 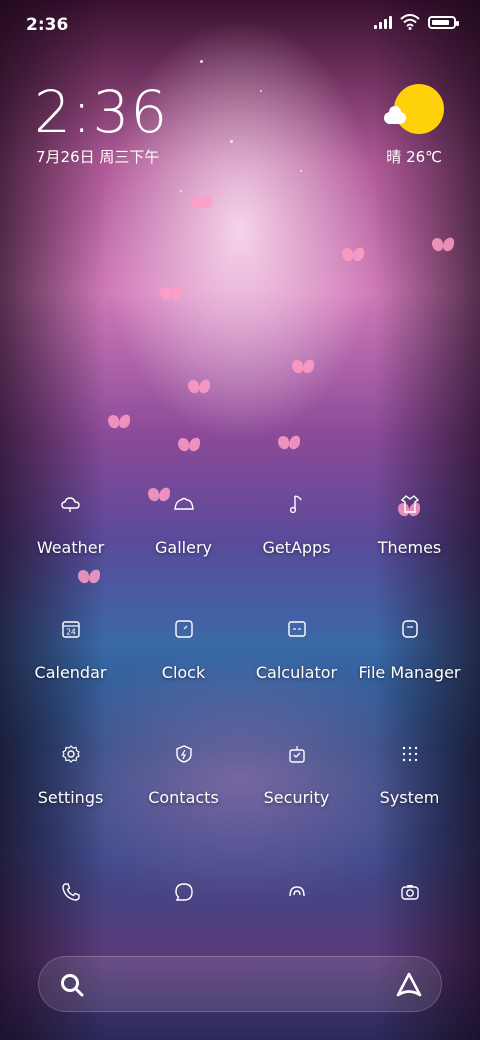 I want to click on app-label: Security, so click(x=296, y=797).